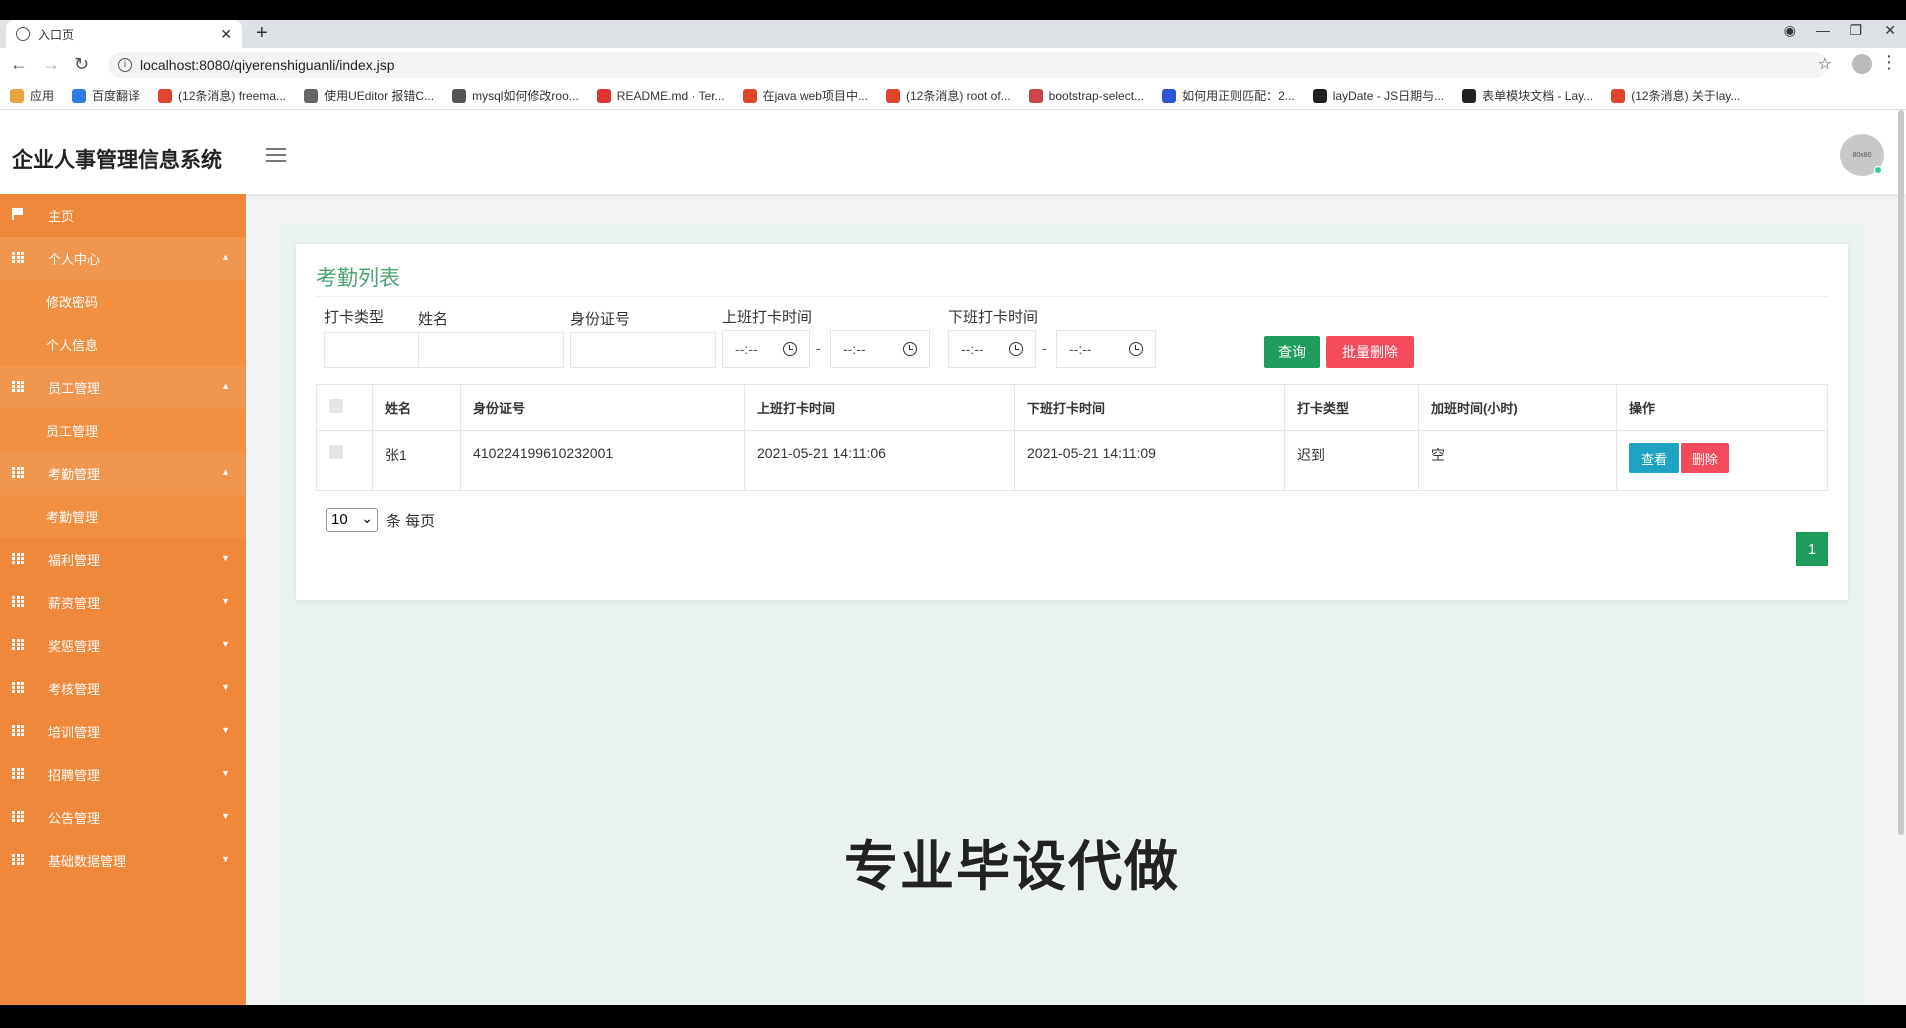 This screenshot has height=1028, width=1906. Describe the element at coordinates (123, 215) in the screenshot. I see `sidebar-item-home: 主页` at that location.